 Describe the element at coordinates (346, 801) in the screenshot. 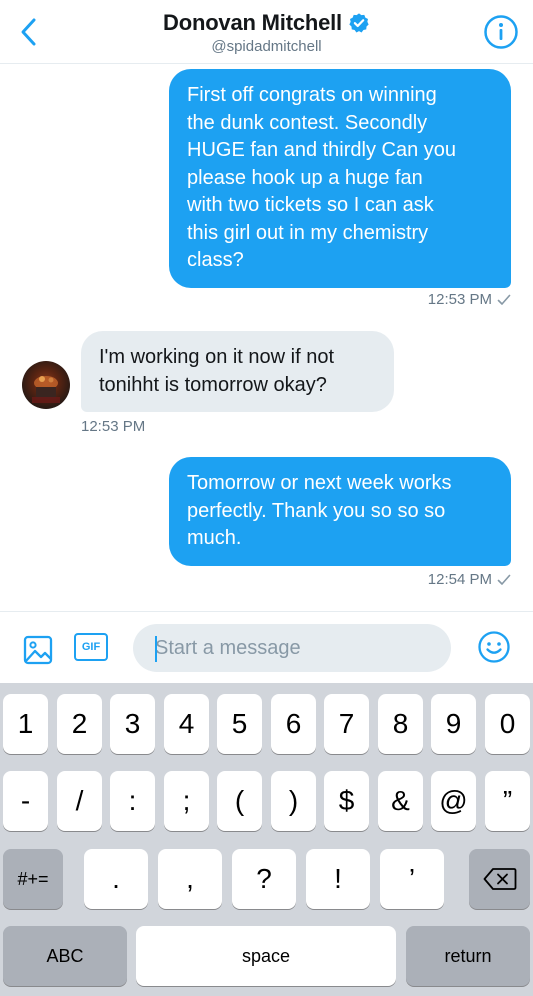

I see `key-dollar: $` at that location.